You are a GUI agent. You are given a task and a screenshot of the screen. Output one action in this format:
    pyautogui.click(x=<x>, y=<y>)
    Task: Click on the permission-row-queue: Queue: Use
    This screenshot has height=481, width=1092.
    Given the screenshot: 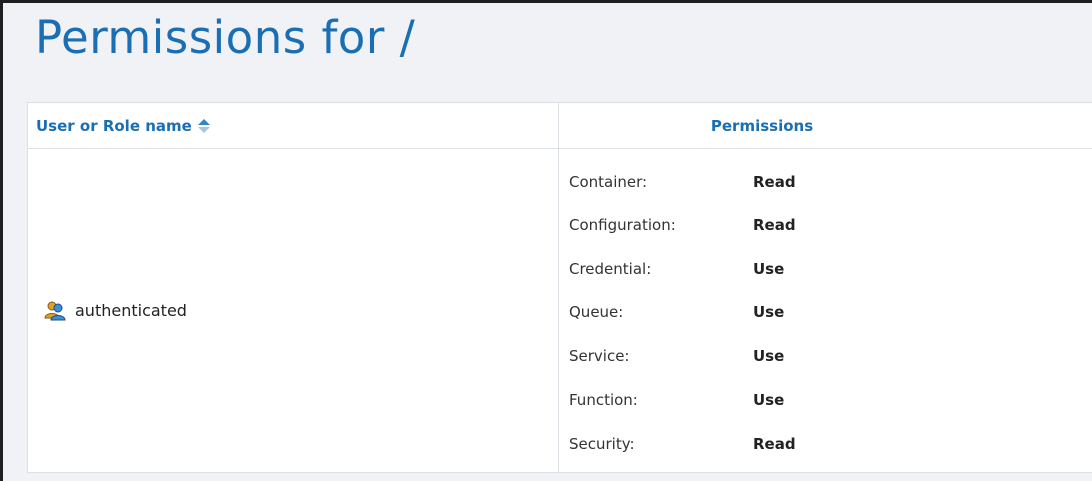 What is the action you would take?
    pyautogui.click(x=676, y=312)
    